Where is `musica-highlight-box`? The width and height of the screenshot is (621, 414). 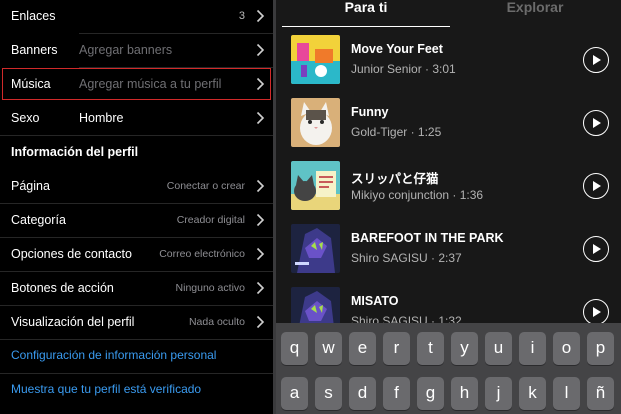 musica-highlight-box is located at coordinates (136, 84).